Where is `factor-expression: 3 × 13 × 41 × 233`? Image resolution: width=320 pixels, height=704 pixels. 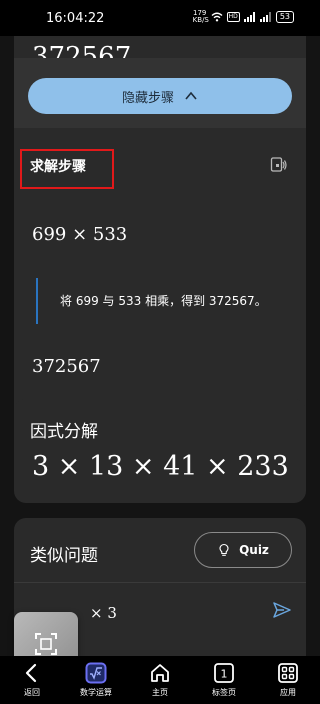 factor-expression: 3 × 13 × 41 × 233 is located at coordinates (160, 466).